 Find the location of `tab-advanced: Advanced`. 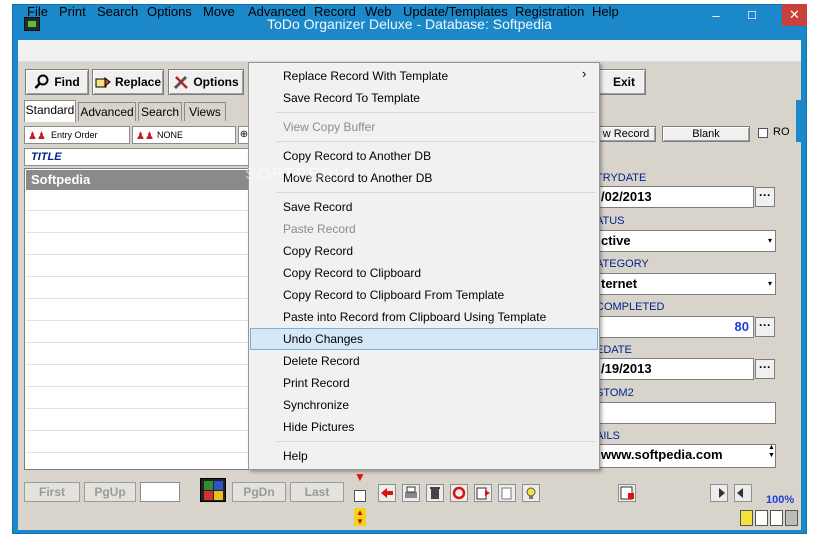

tab-advanced: Advanced is located at coordinates (107, 111).